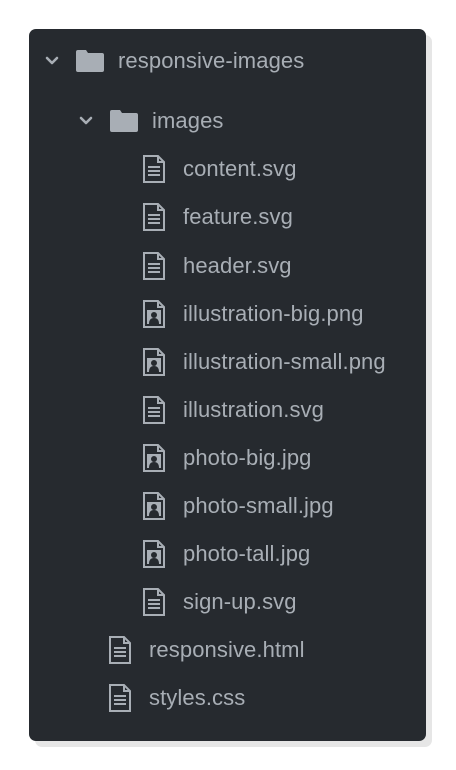 This screenshot has width=456, height=770. What do you see at coordinates (240, 168) in the screenshot?
I see `tree-file-label: content.svg` at bounding box center [240, 168].